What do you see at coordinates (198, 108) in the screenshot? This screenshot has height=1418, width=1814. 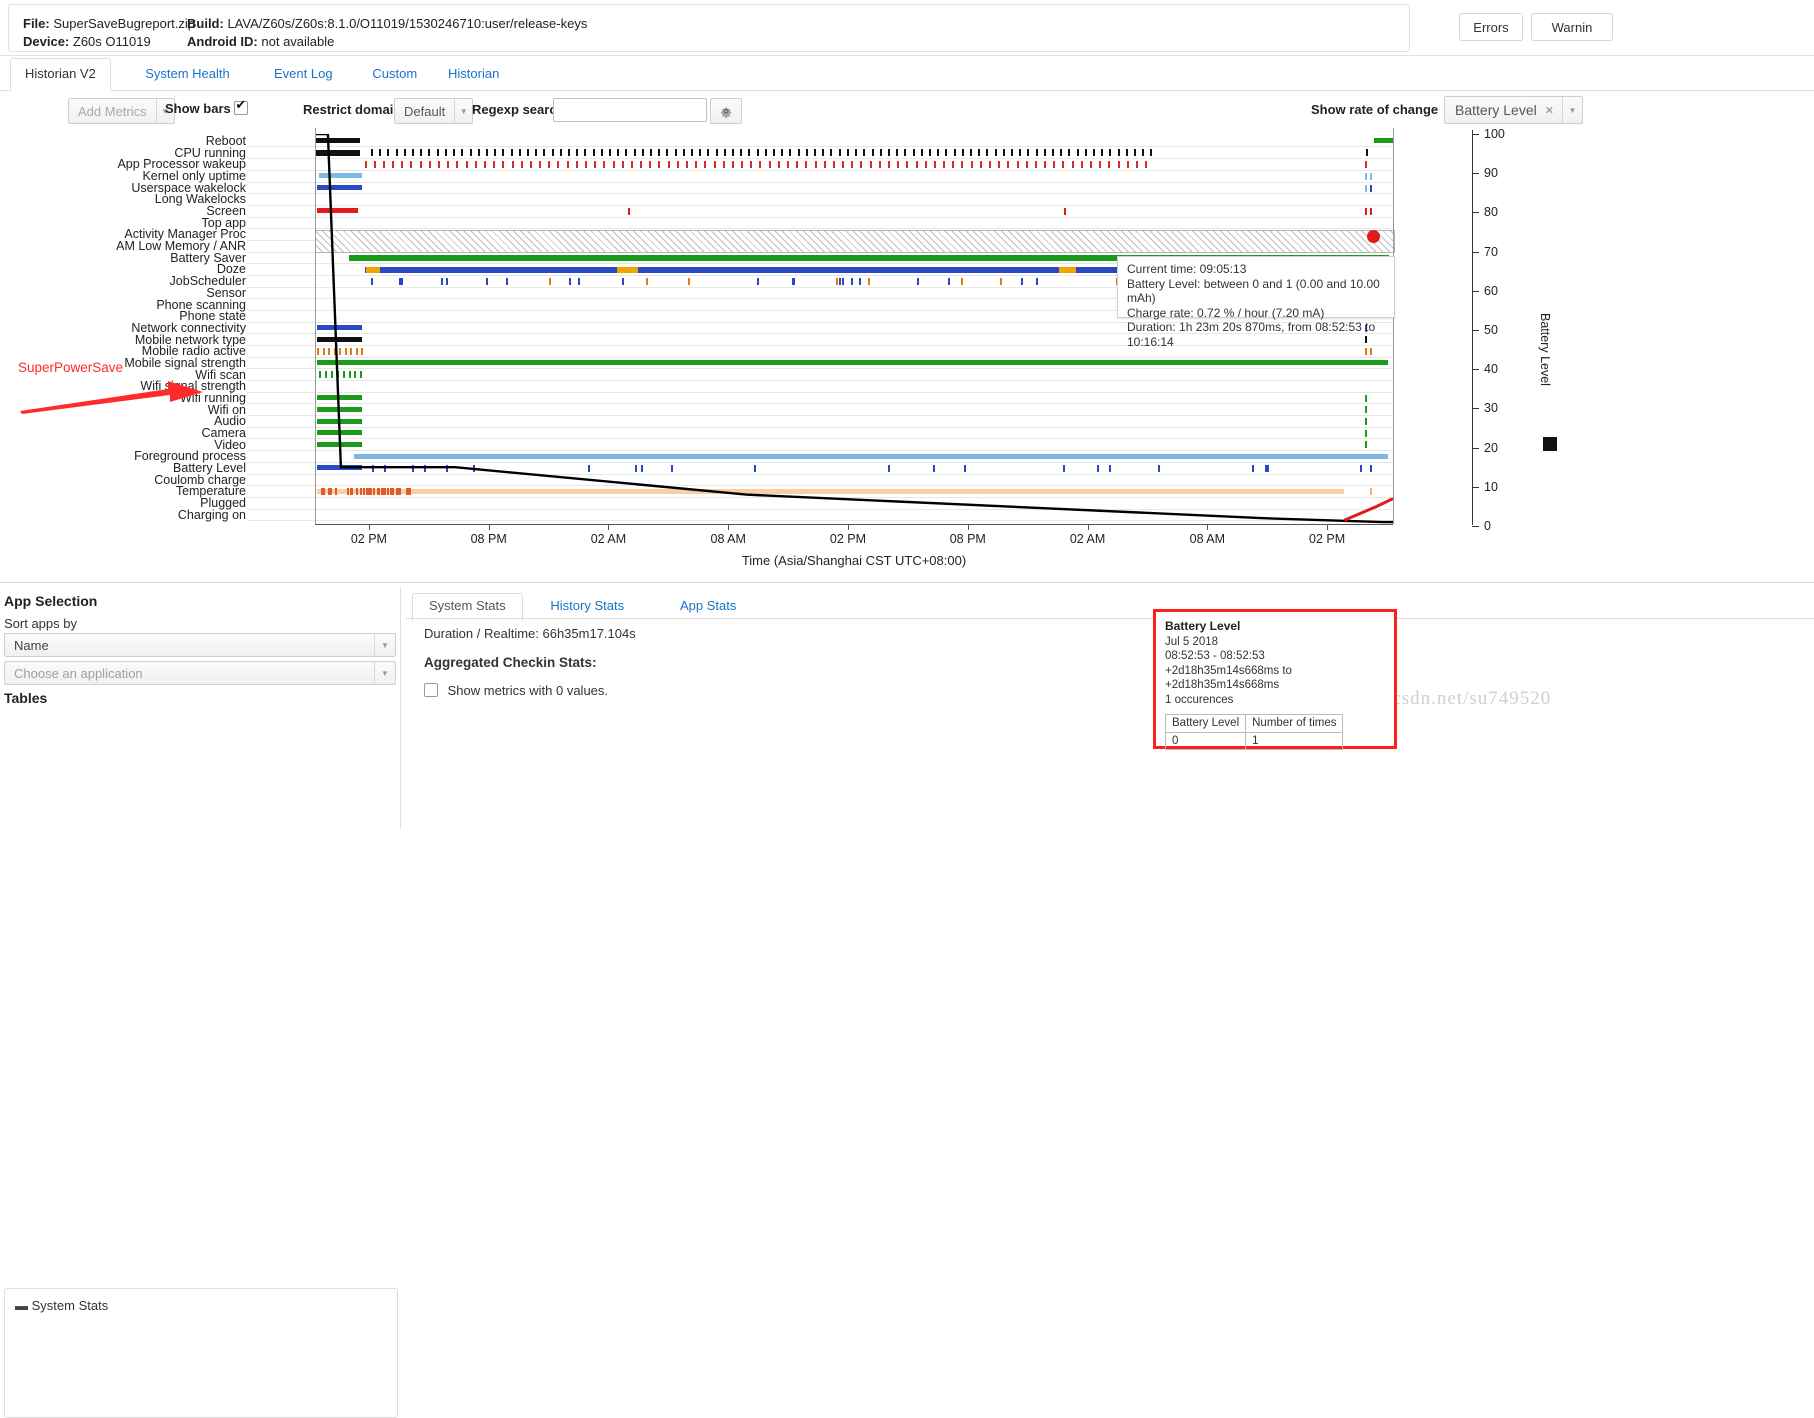 I see `show-bars-label: Show bars` at bounding box center [198, 108].